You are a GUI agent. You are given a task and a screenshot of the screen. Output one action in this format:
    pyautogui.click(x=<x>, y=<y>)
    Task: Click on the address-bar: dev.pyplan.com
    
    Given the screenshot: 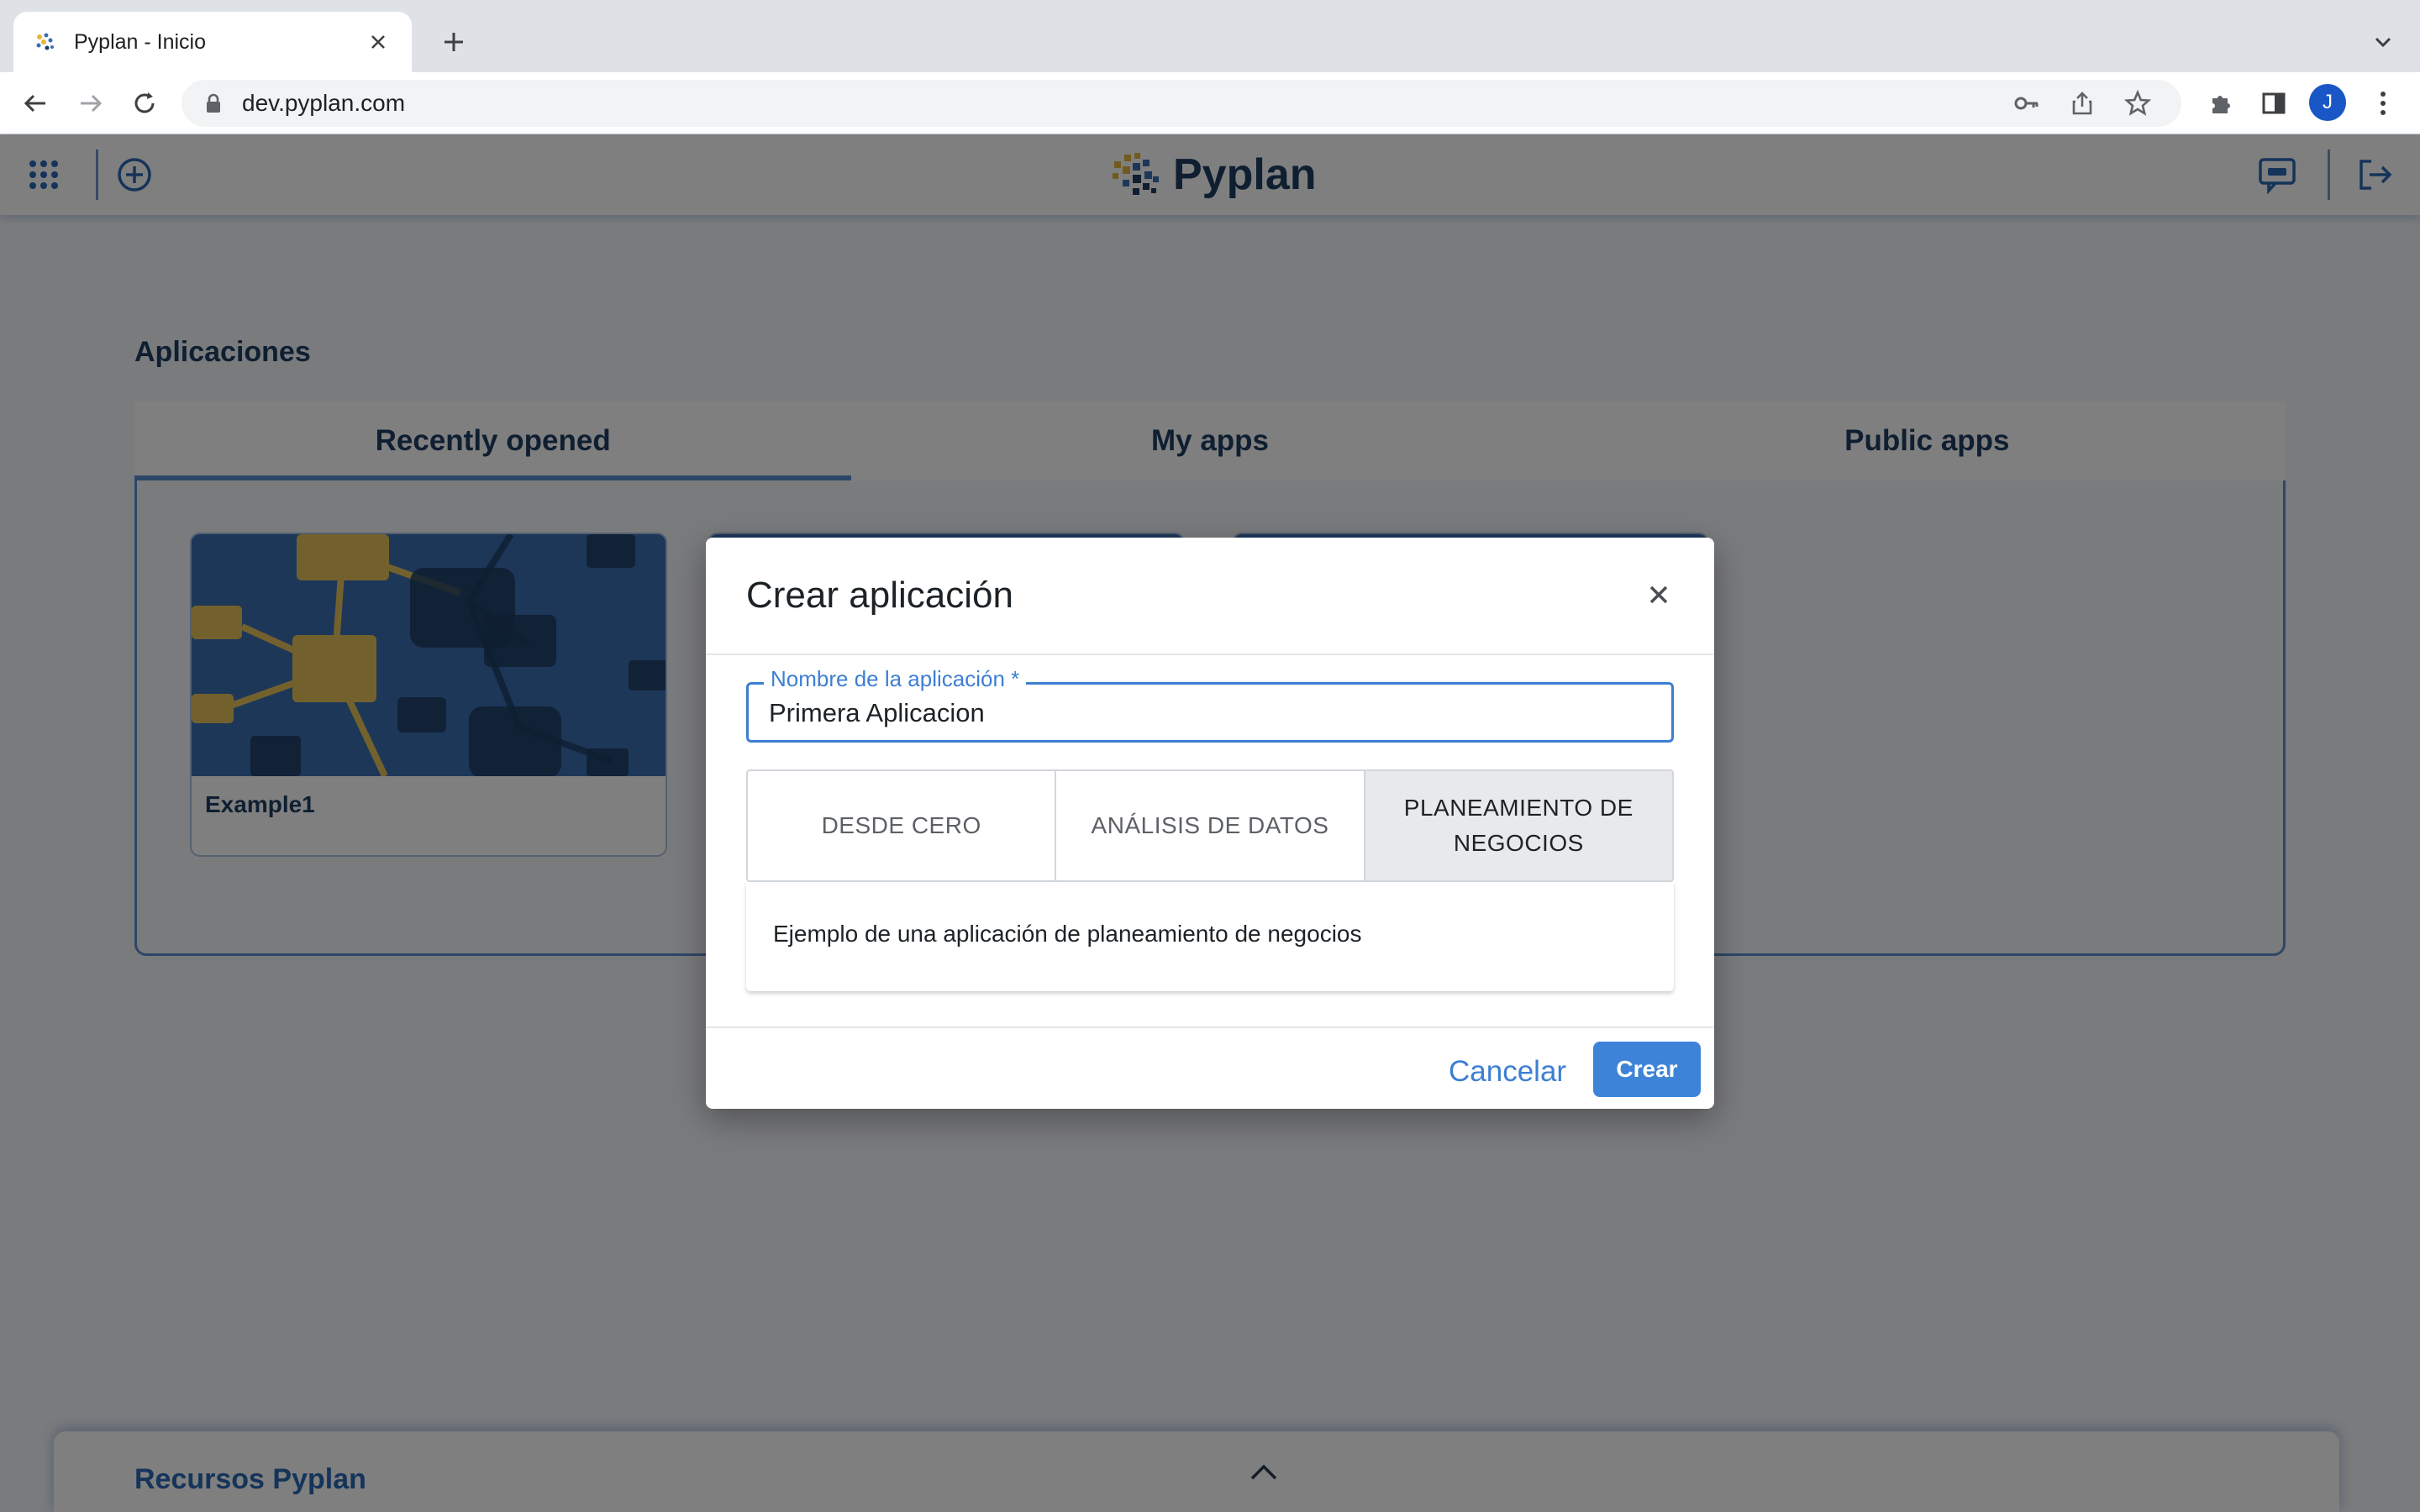 What is the action you would take?
    pyautogui.click(x=1181, y=103)
    